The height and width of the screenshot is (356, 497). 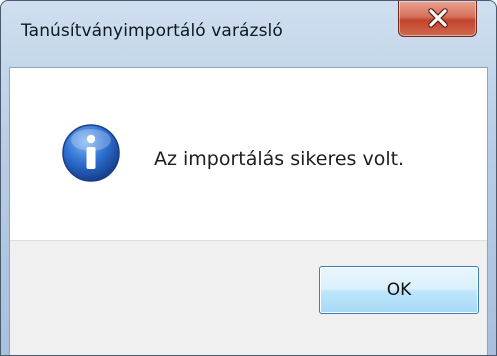 What do you see at coordinates (91, 155) in the screenshot?
I see `info-icon` at bounding box center [91, 155].